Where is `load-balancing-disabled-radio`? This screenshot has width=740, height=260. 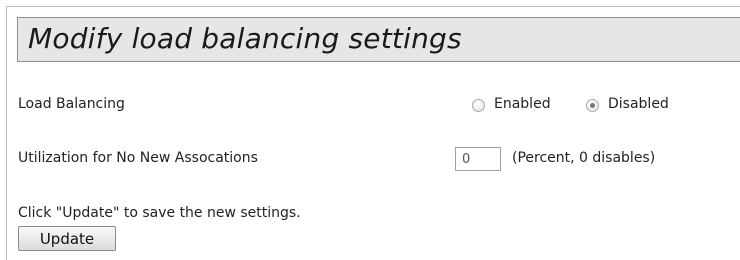
load-balancing-disabled-radio is located at coordinates (592, 105).